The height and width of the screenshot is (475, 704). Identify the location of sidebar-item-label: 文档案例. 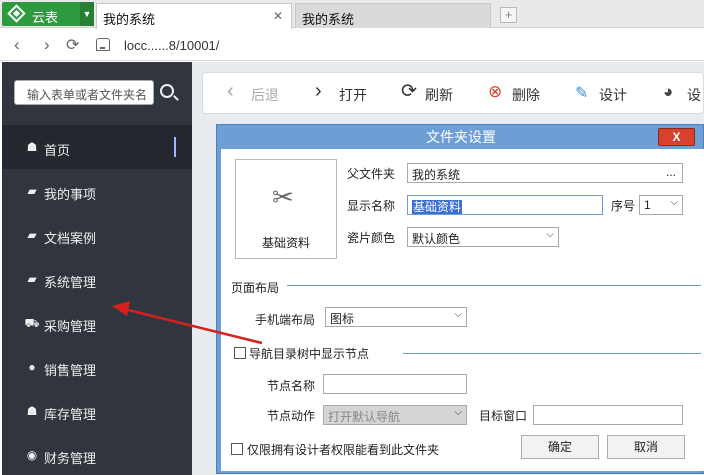
(70, 238).